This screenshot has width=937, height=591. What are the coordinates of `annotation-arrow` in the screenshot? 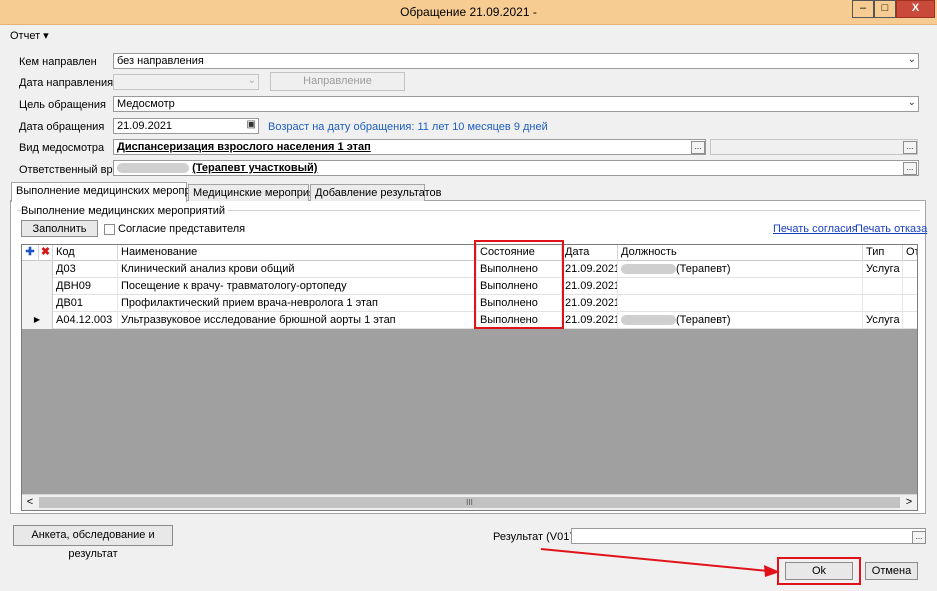 It's located at (660, 562).